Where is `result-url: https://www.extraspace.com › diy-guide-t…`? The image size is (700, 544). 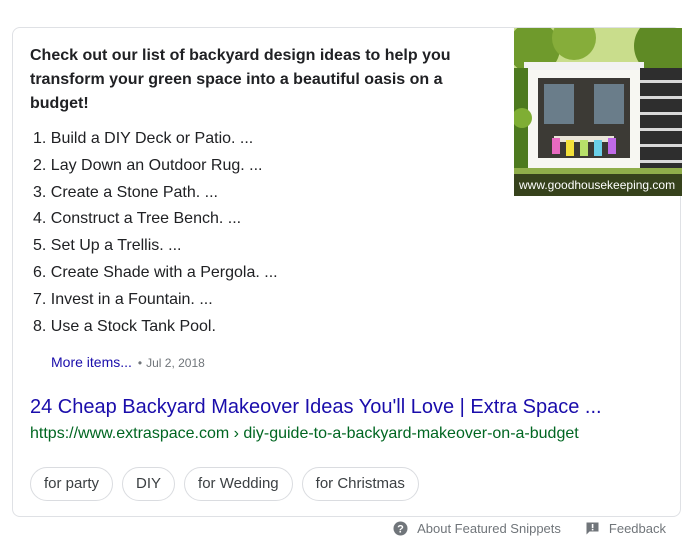
result-url: https://www.extraspace.com › diy-guide-t… is located at coordinates (304, 434).